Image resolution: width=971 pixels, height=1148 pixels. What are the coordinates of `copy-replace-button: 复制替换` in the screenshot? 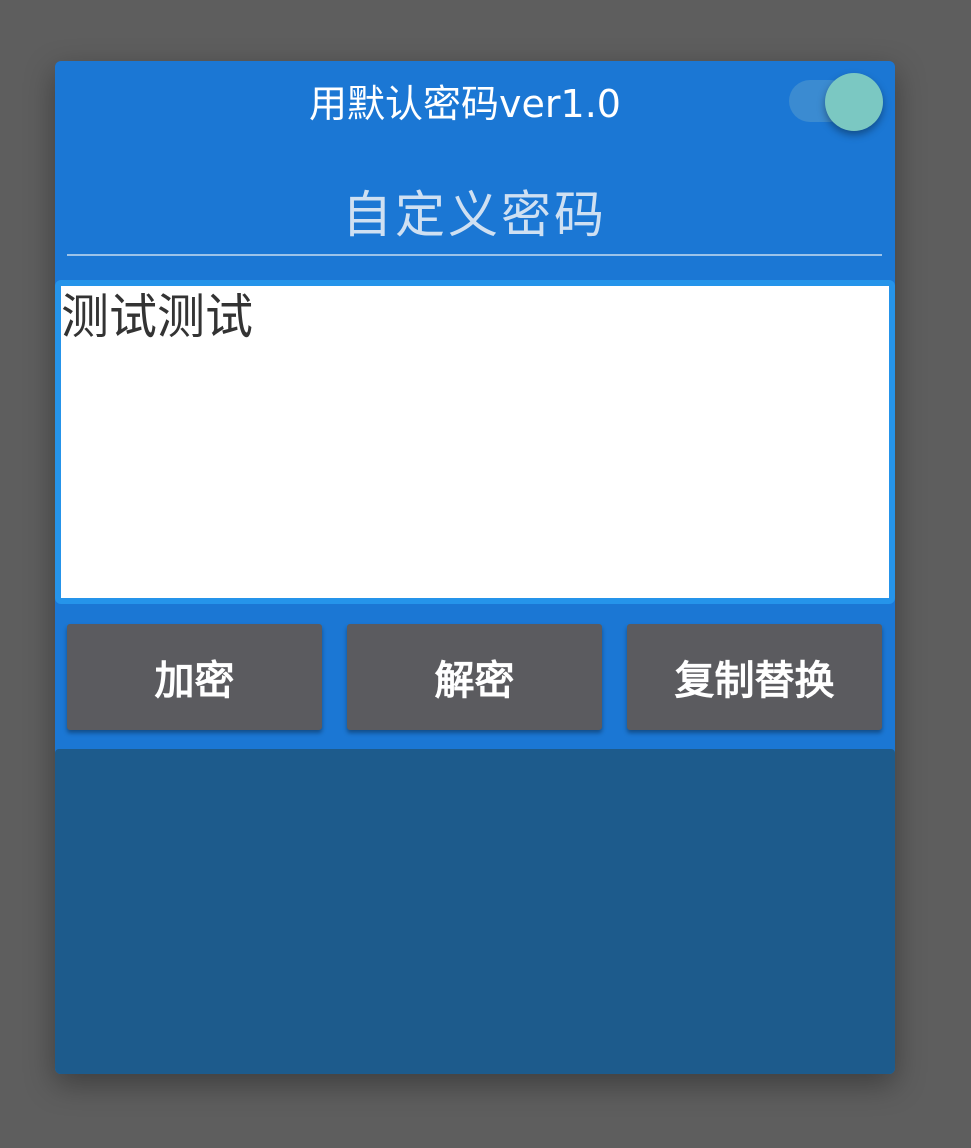 It's located at (754, 677).